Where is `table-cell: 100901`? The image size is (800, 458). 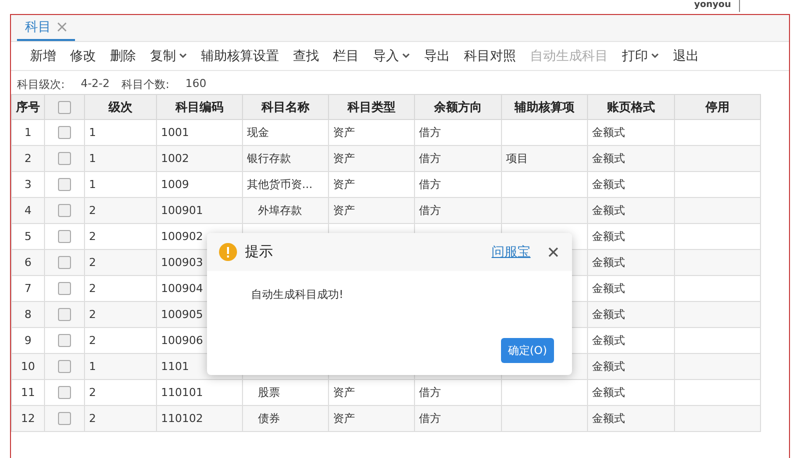
table-cell: 100901 is located at coordinates (182, 210).